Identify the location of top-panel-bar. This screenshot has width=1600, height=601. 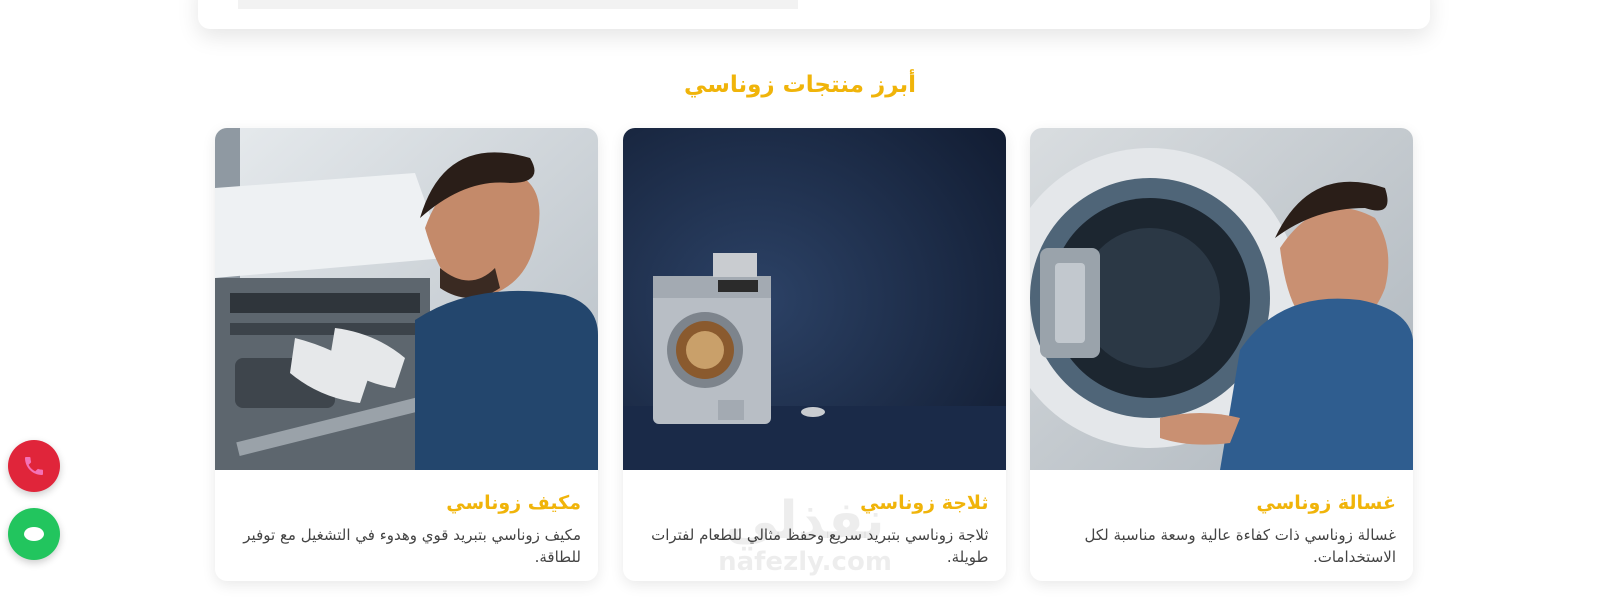
(518, 4).